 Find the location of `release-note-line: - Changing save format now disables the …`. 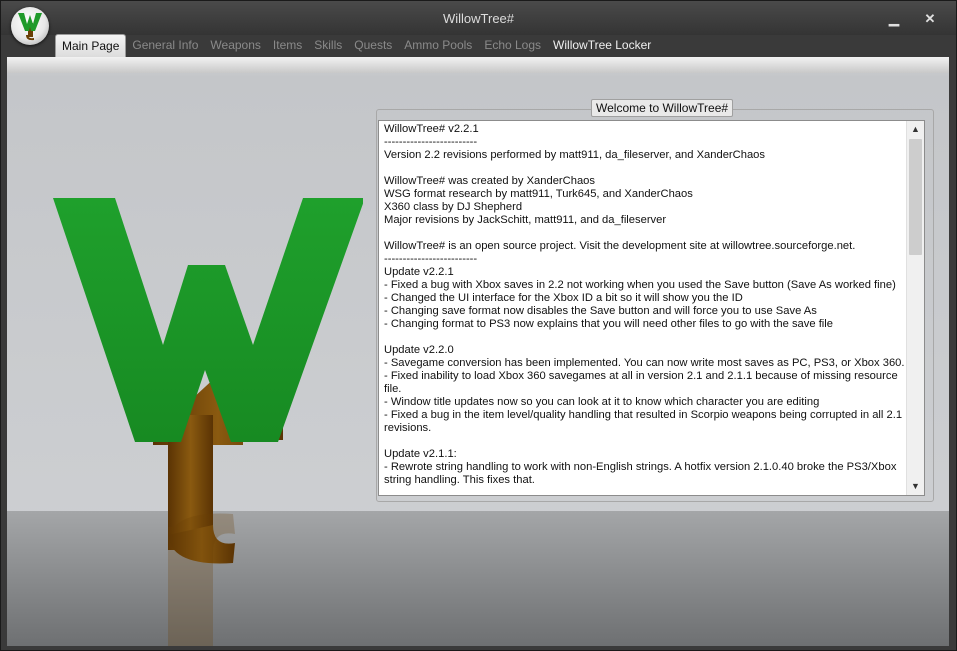

release-note-line: - Changing save format now disables the … is located at coordinates (600, 311).